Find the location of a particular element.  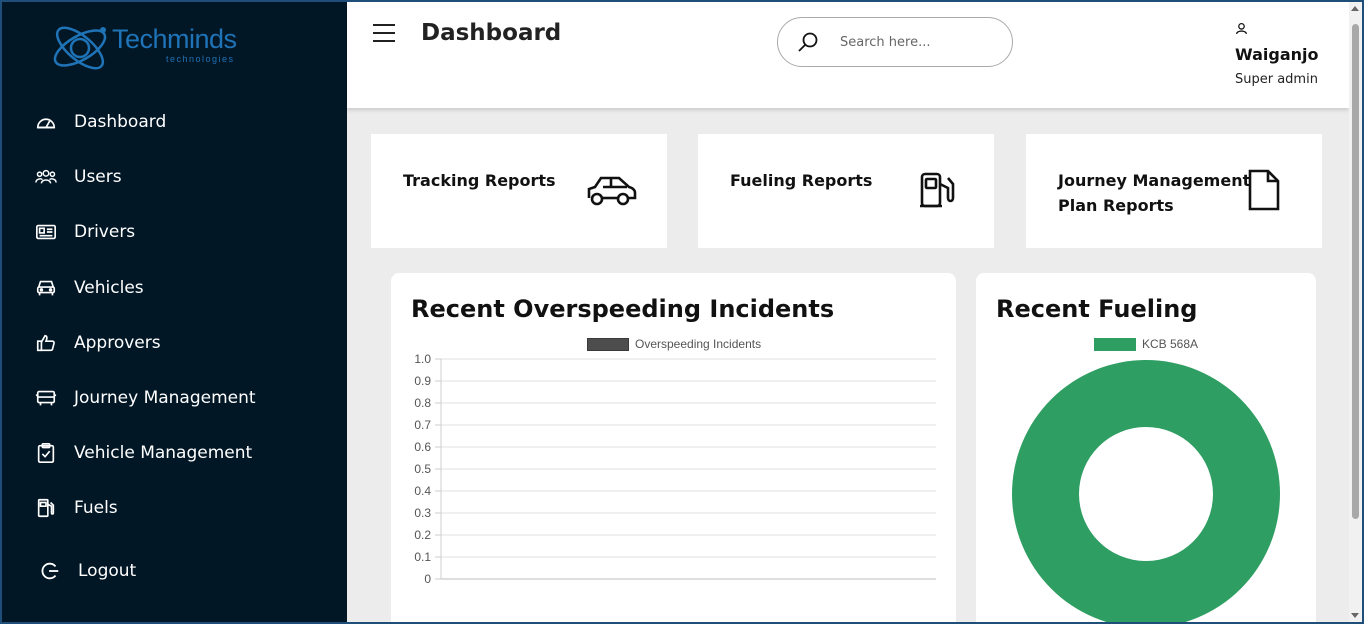

sidebar-item-approvers: Approvers is located at coordinates (97, 343).